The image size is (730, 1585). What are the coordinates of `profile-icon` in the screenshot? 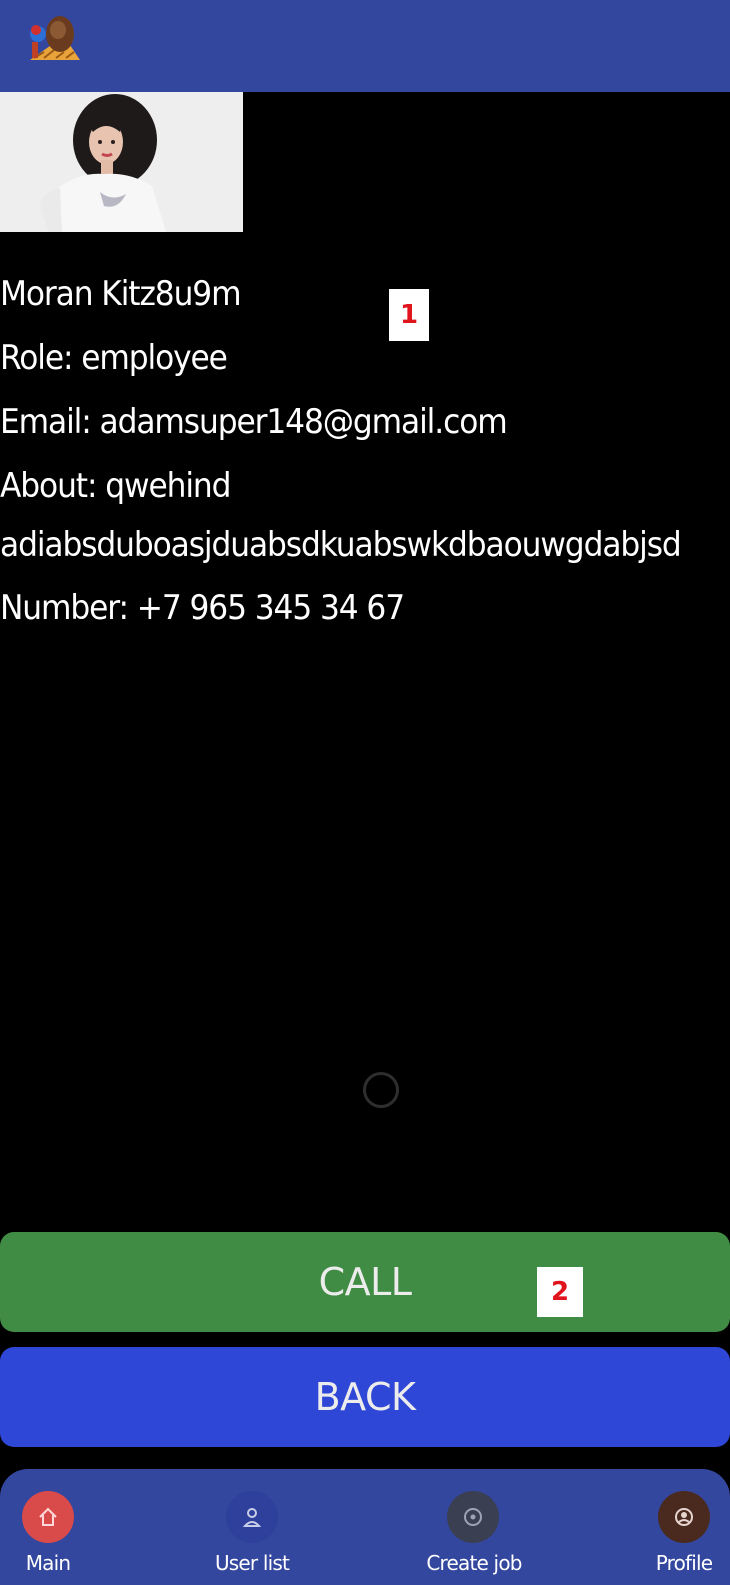 It's located at (684, 1517).